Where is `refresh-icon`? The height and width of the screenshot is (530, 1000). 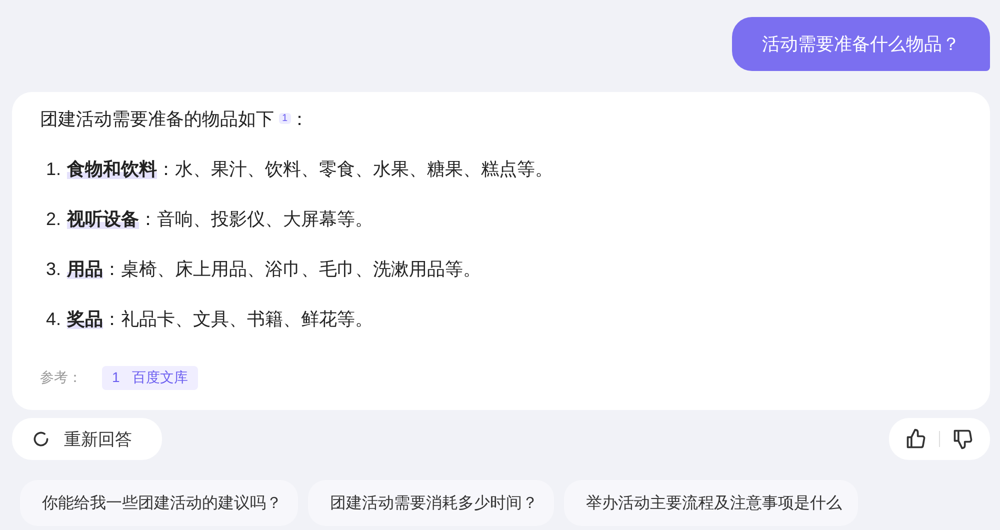 refresh-icon is located at coordinates (41, 439).